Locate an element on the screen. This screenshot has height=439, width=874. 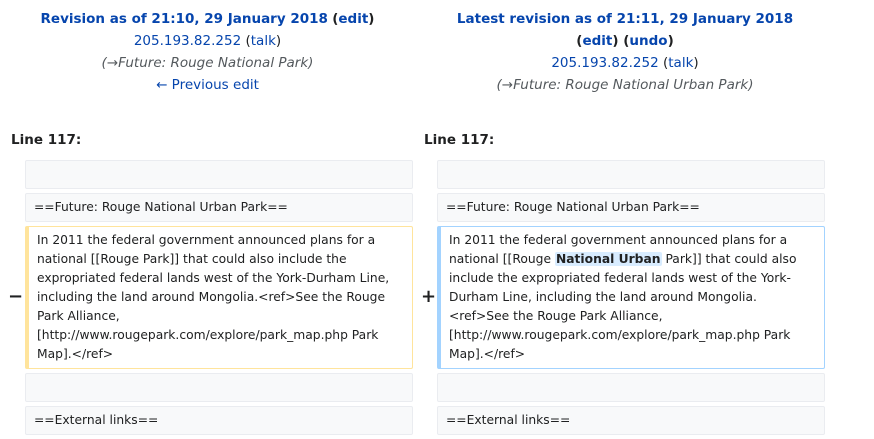
new-context-external-links-row: ==External links== is located at coordinates (631, 420).